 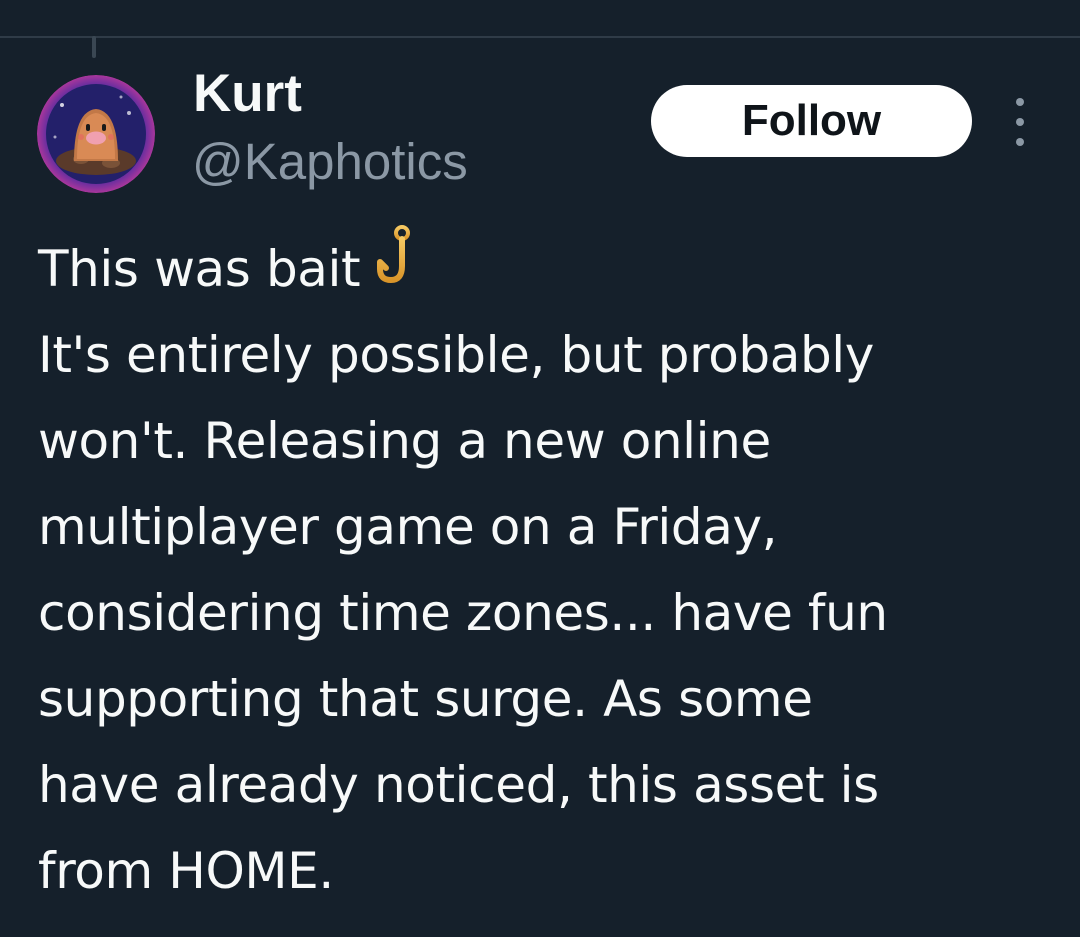 What do you see at coordinates (330, 162) in the screenshot?
I see `author-handle: @Kaphotics` at bounding box center [330, 162].